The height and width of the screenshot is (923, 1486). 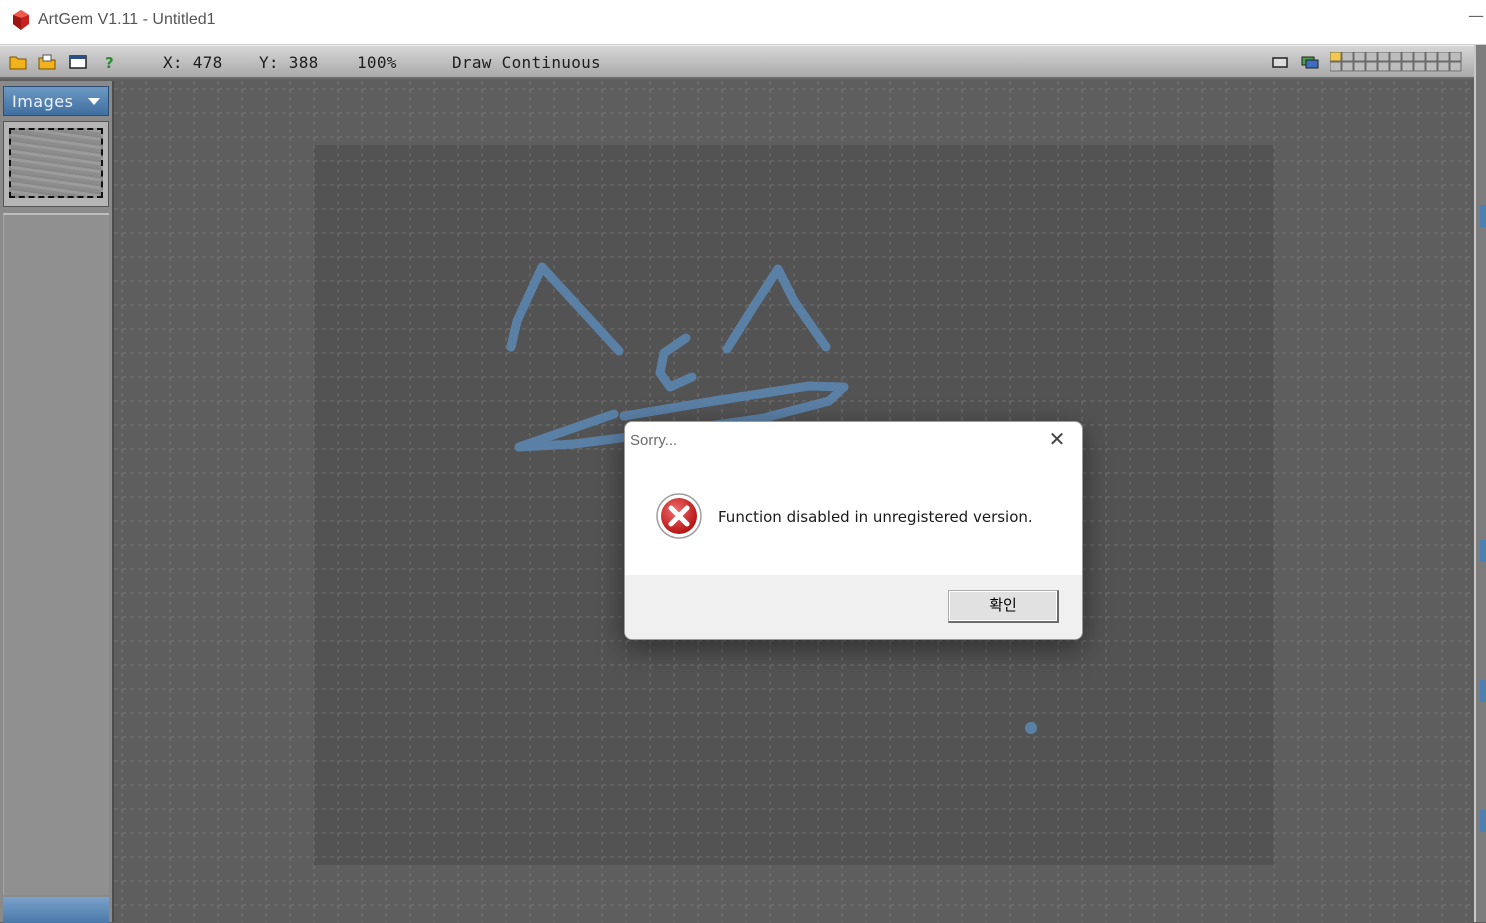 I want to click on help-icon: ?, so click(x=110, y=62).